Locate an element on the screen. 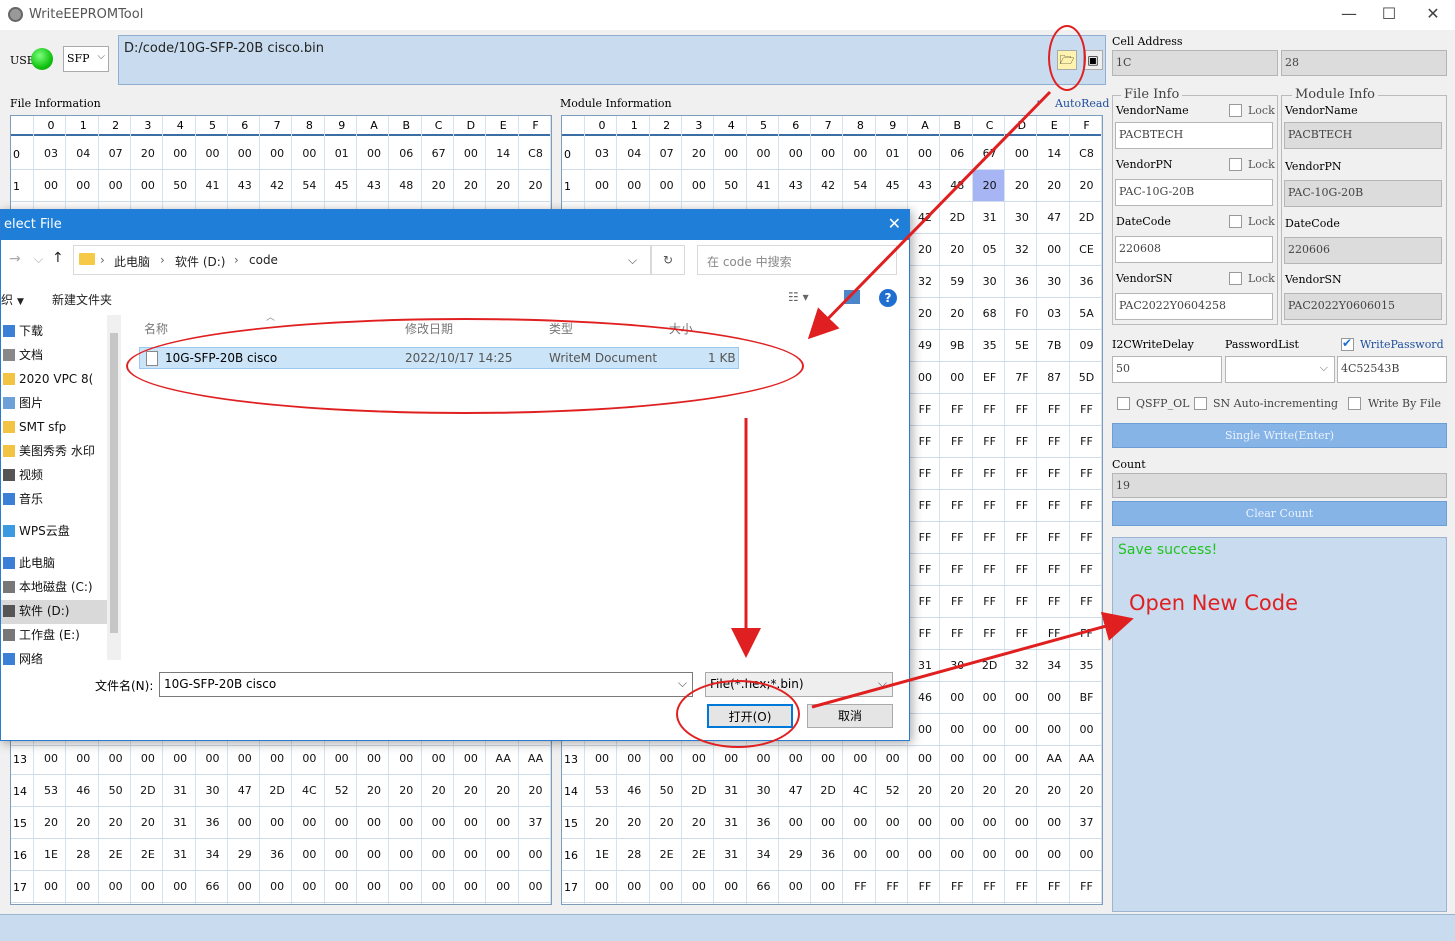 The width and height of the screenshot is (1455, 941). hex-cell: 32 is located at coordinates (925, 281).